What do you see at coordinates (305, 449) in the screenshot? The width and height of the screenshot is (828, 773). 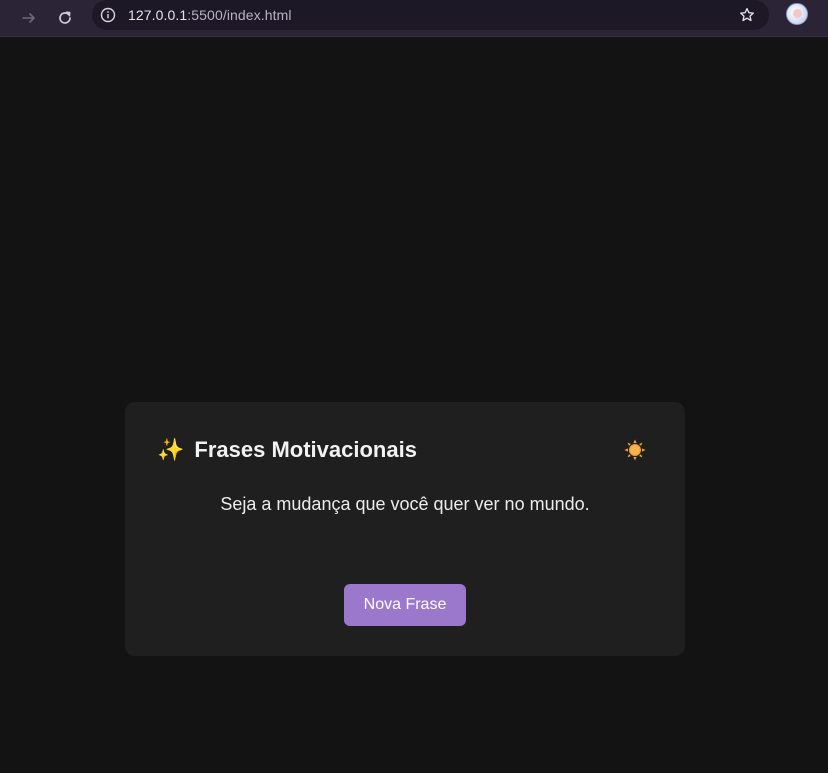 I see `page-title: Frases Motivacionais` at bounding box center [305, 449].